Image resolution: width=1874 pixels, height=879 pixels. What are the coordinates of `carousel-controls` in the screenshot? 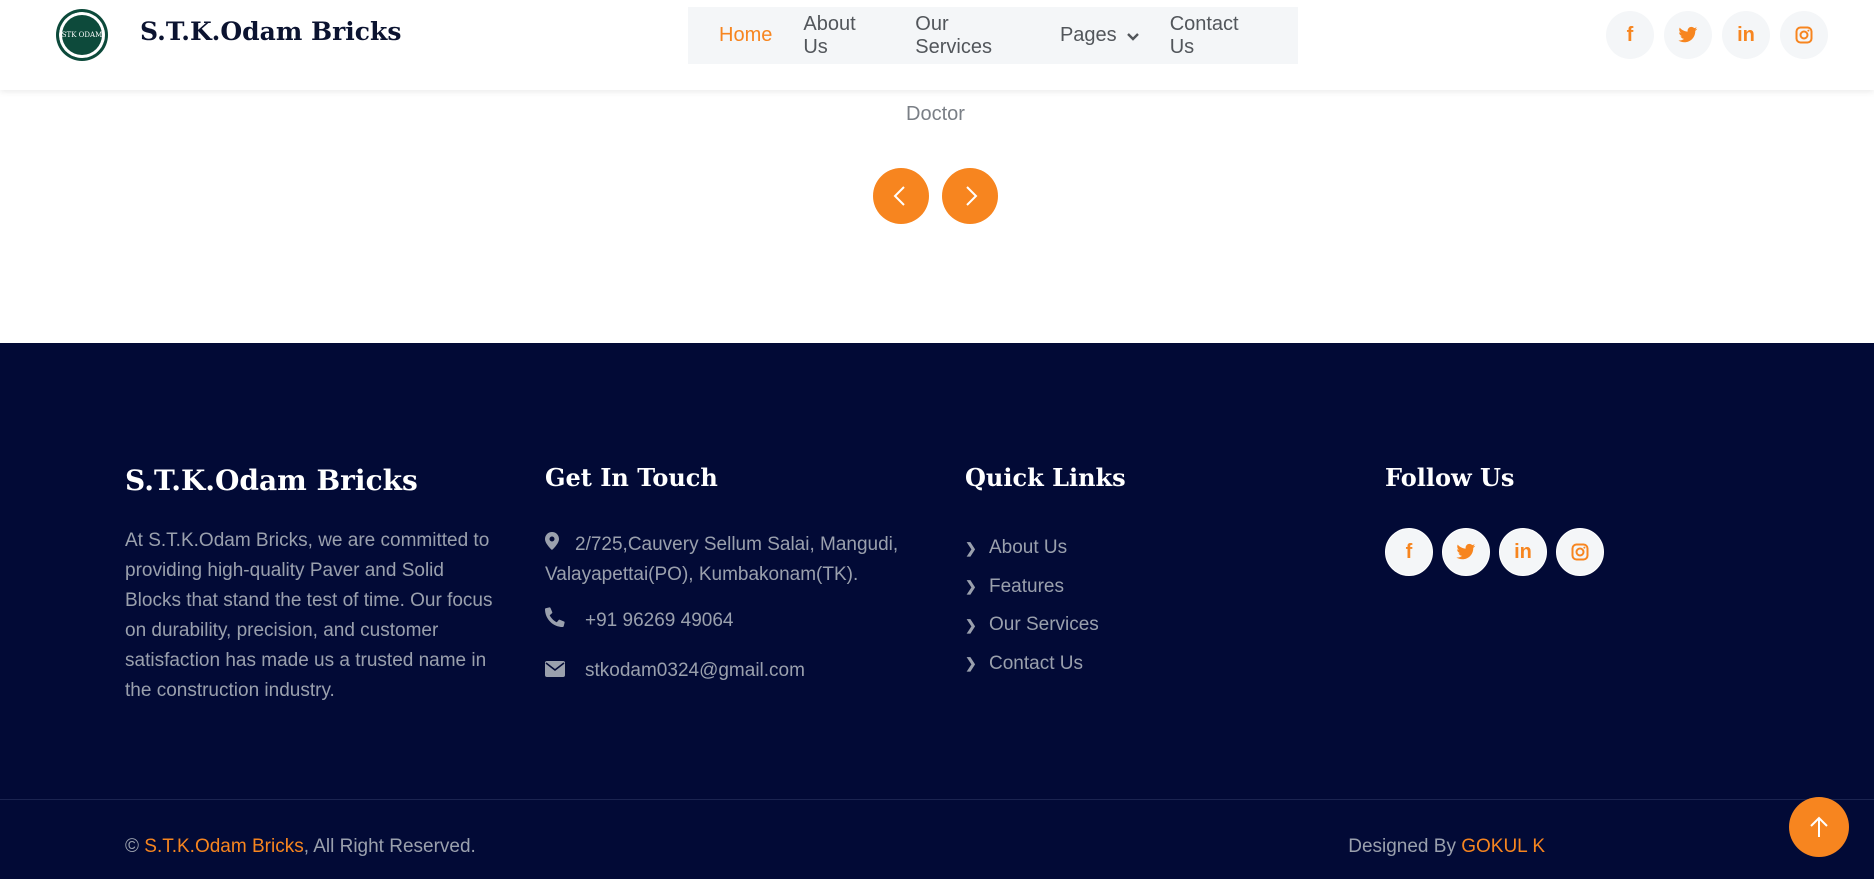 It's located at (942, 196).